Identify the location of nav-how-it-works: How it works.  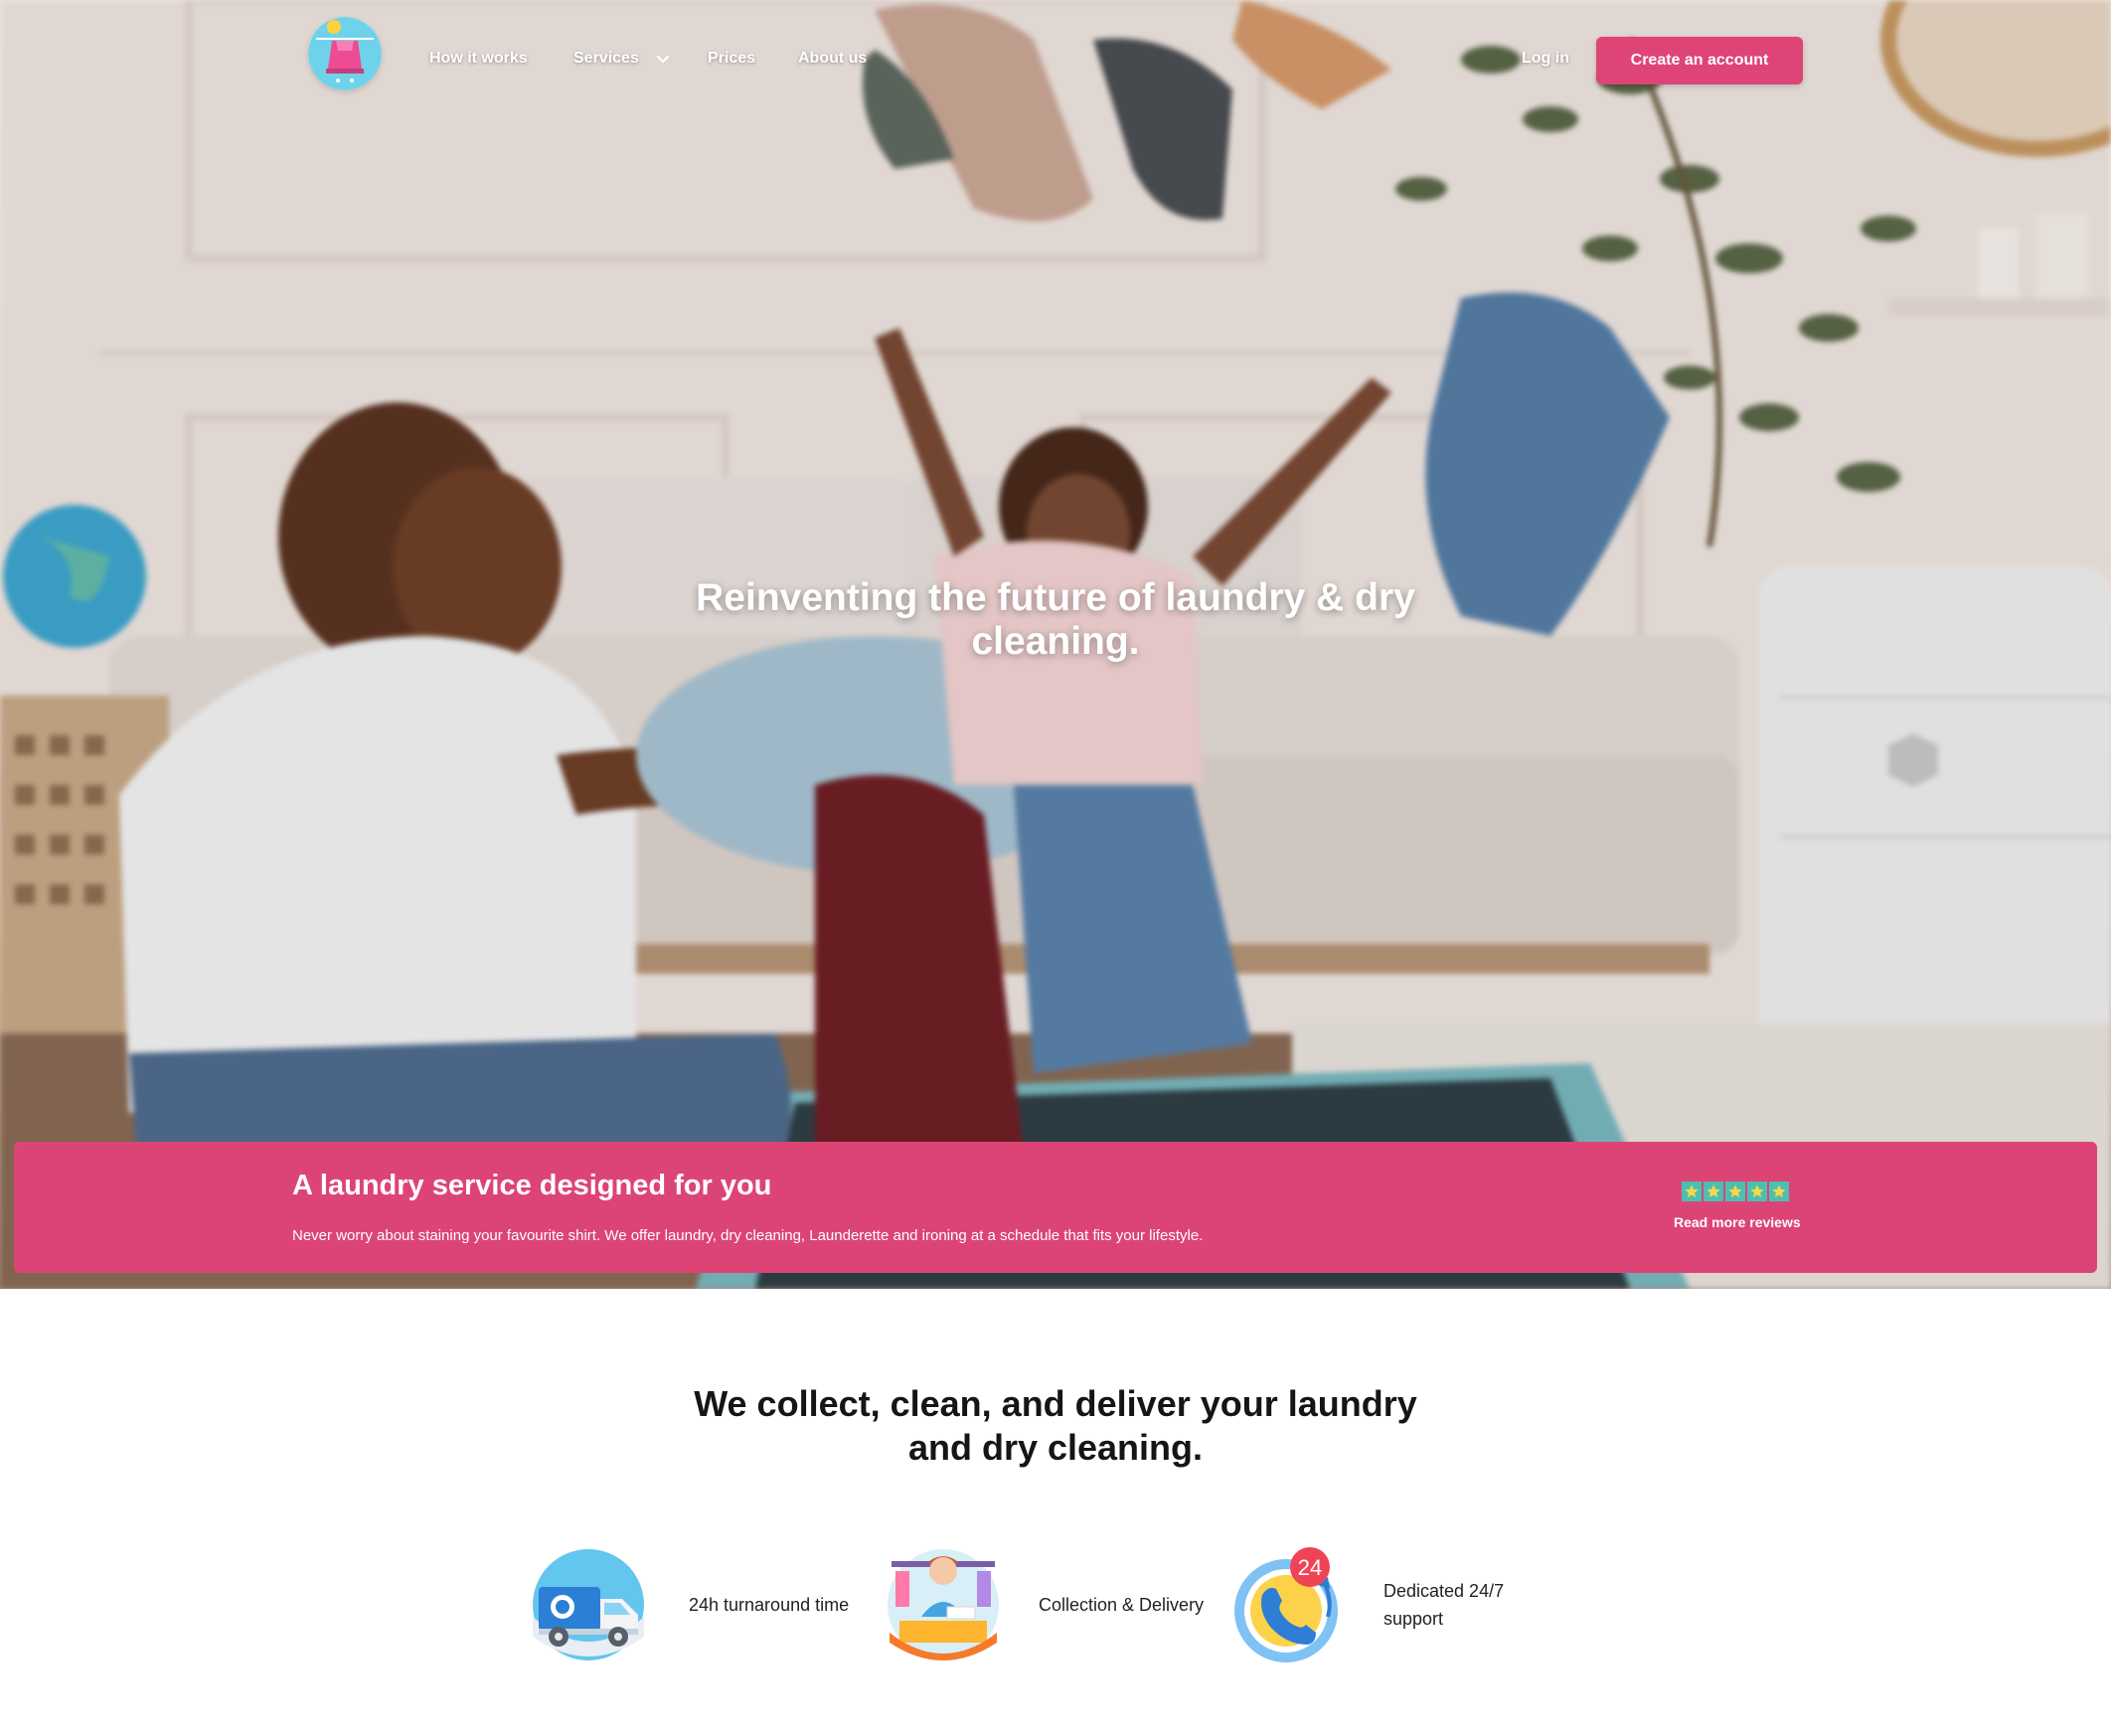
(478, 59).